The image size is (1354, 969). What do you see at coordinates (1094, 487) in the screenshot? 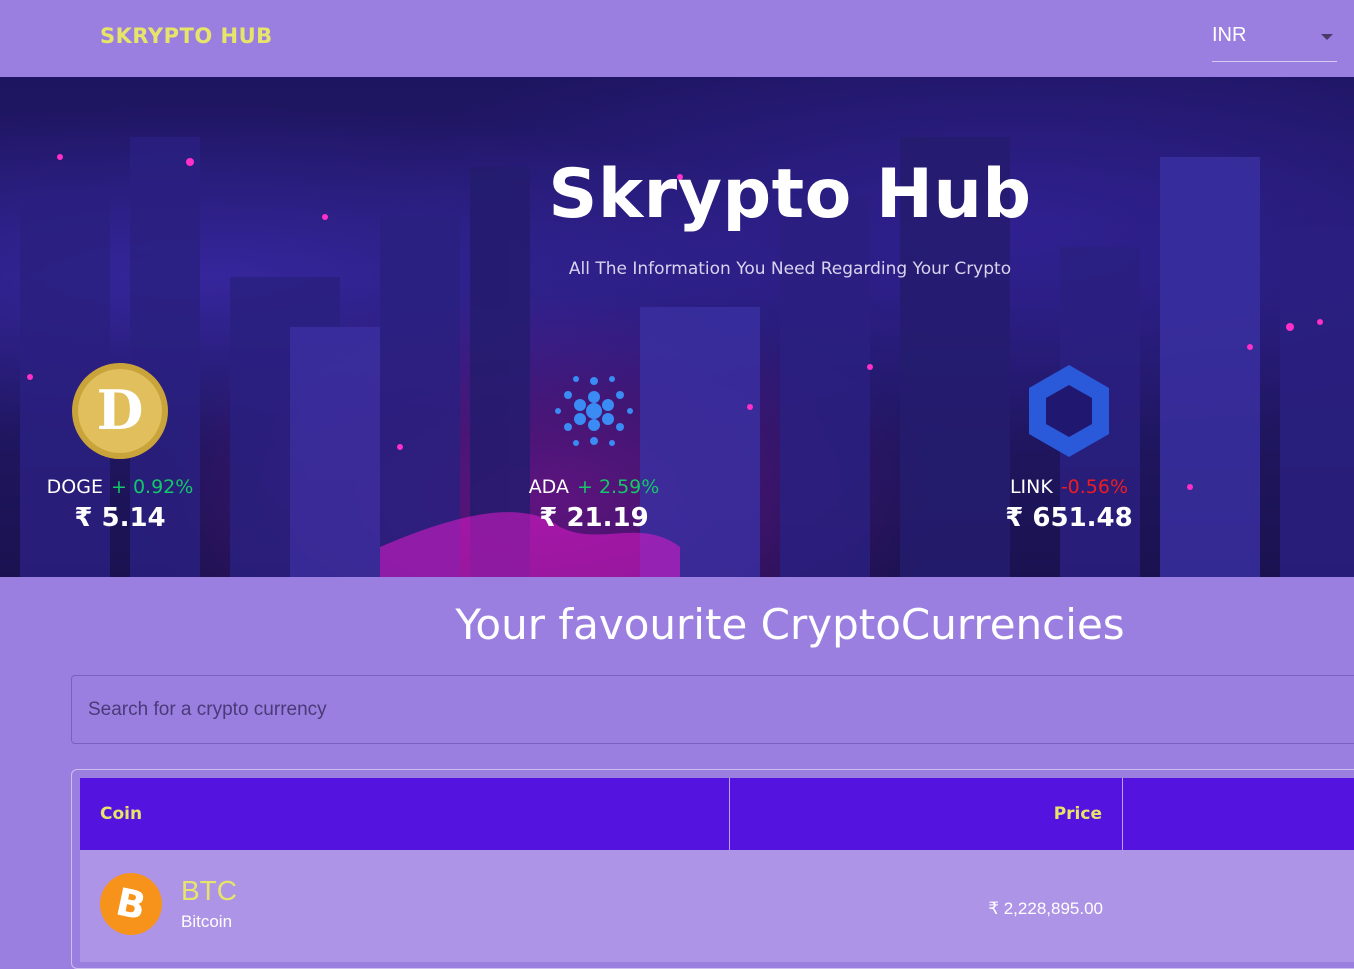
I see `coin-change: -0.56%` at bounding box center [1094, 487].